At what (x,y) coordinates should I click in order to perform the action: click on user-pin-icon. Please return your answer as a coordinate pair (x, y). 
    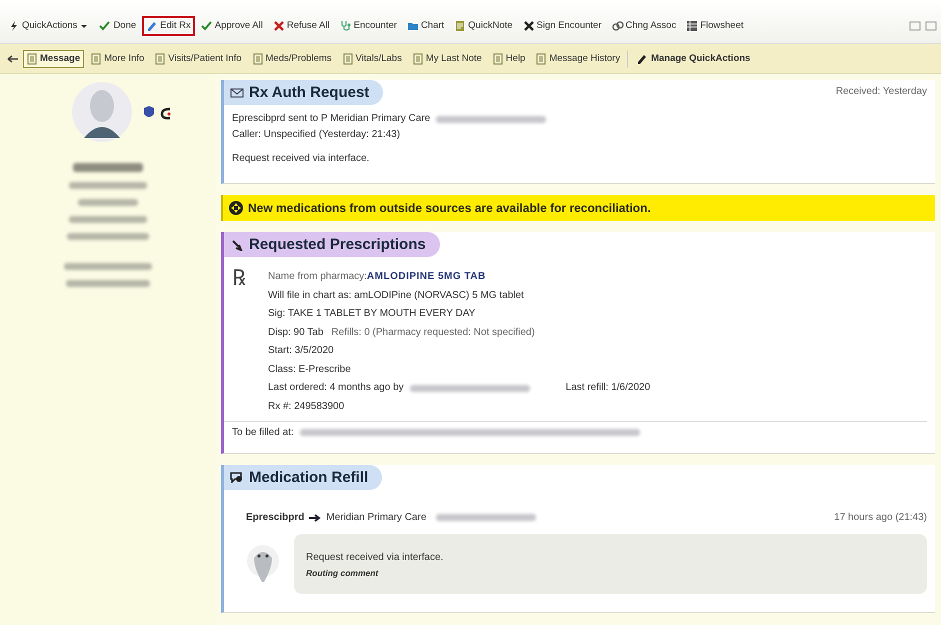
    Looking at the image, I should click on (263, 564).